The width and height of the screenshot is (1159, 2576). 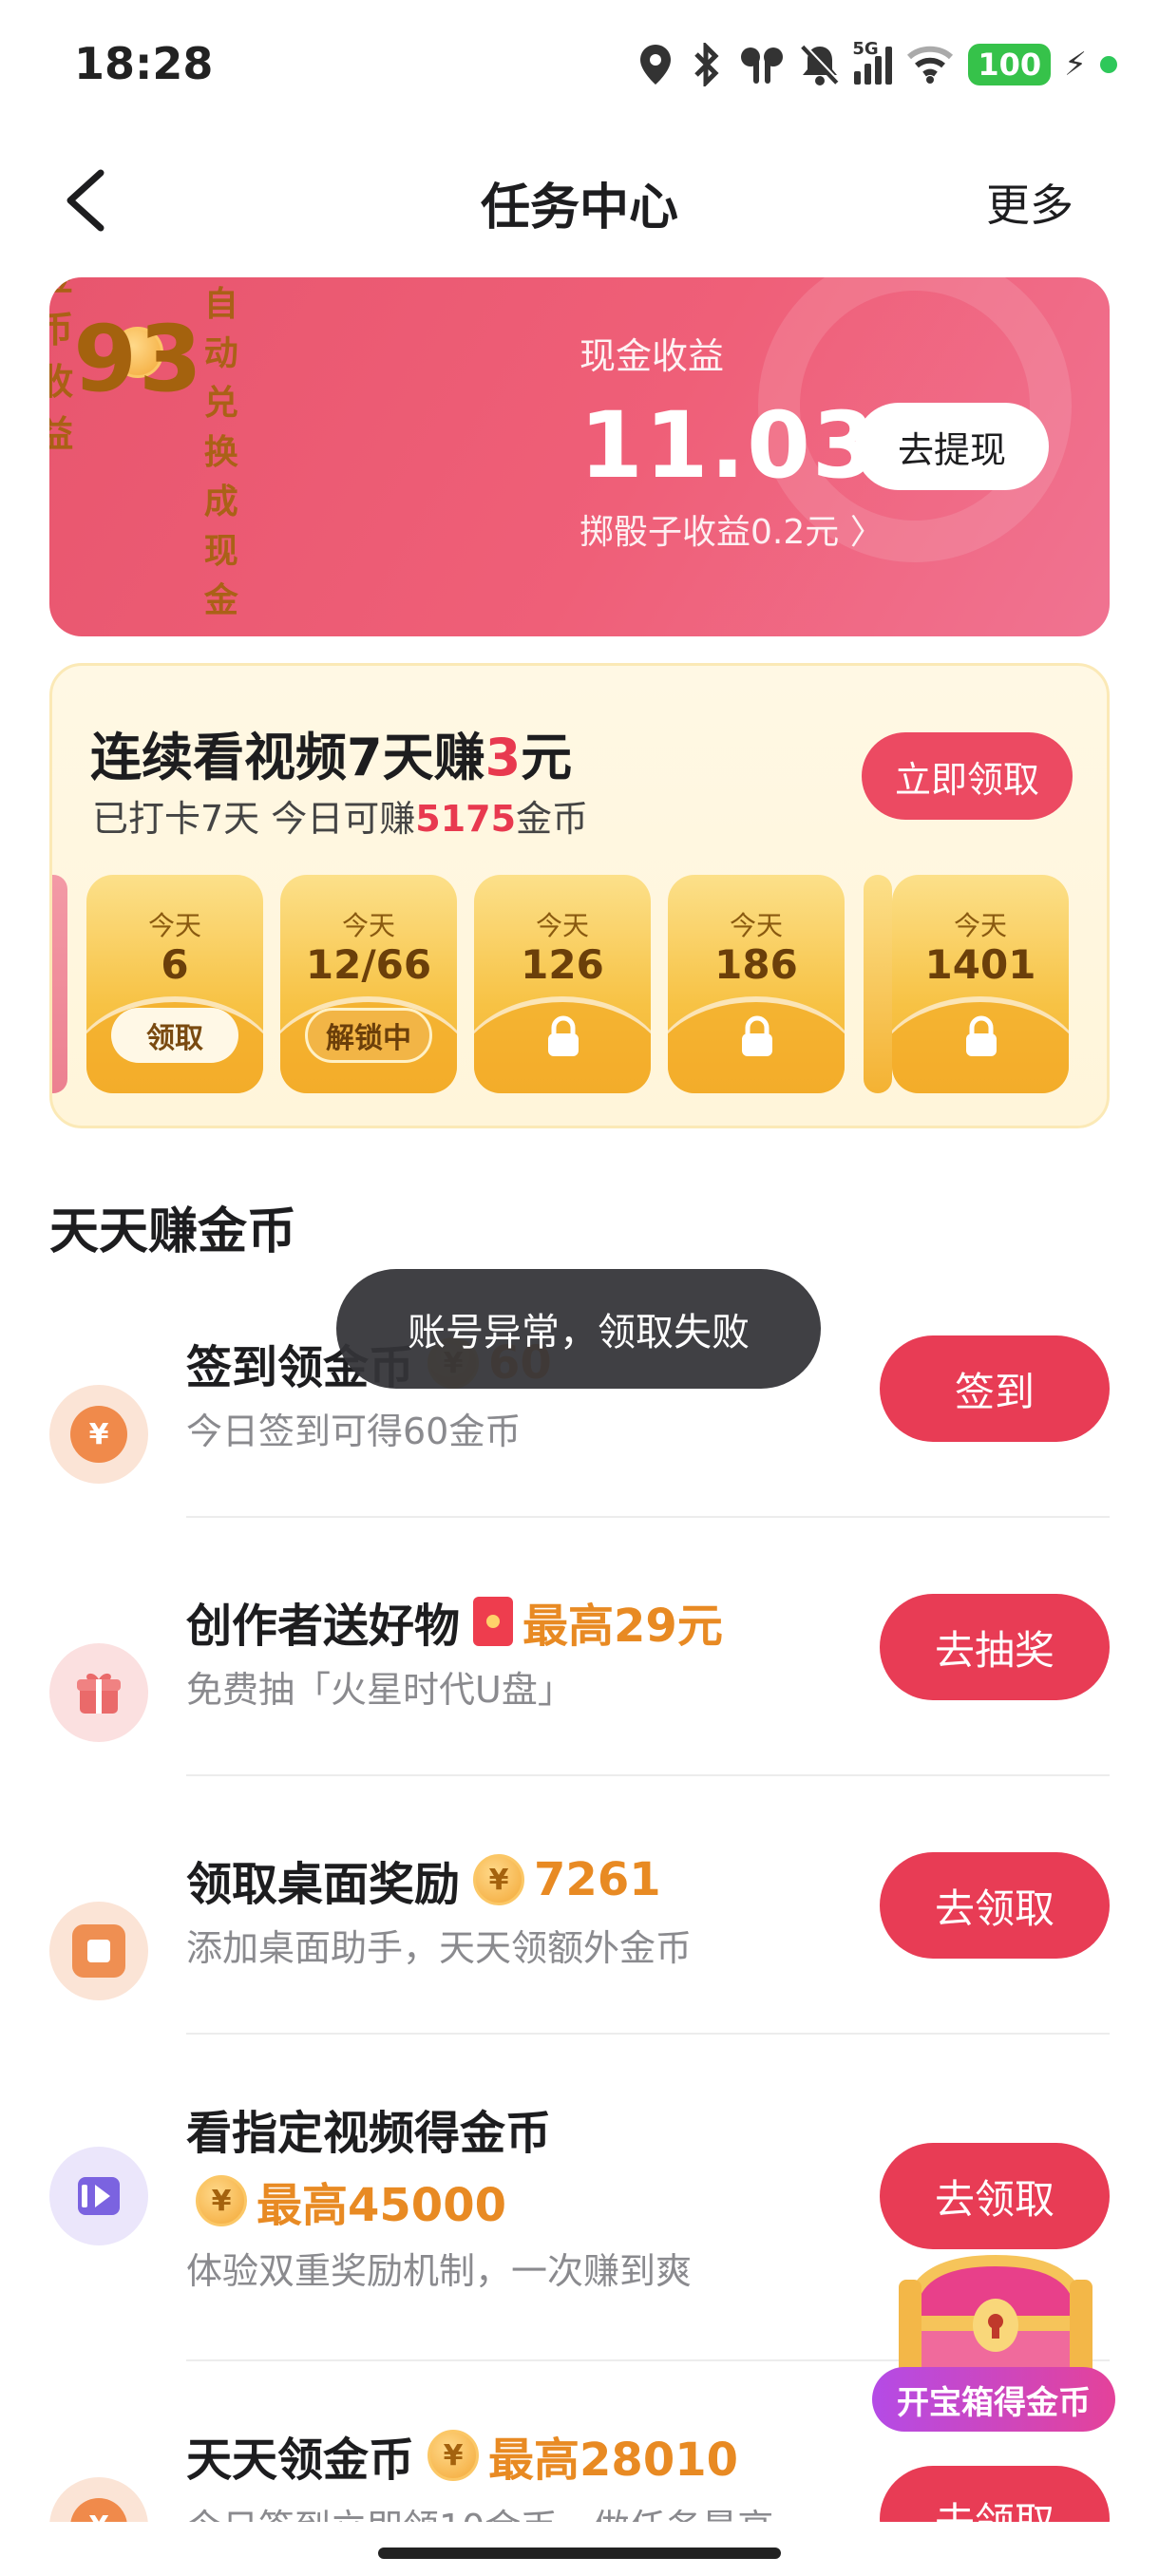 I want to click on signal-icon: 5G, so click(x=872, y=62).